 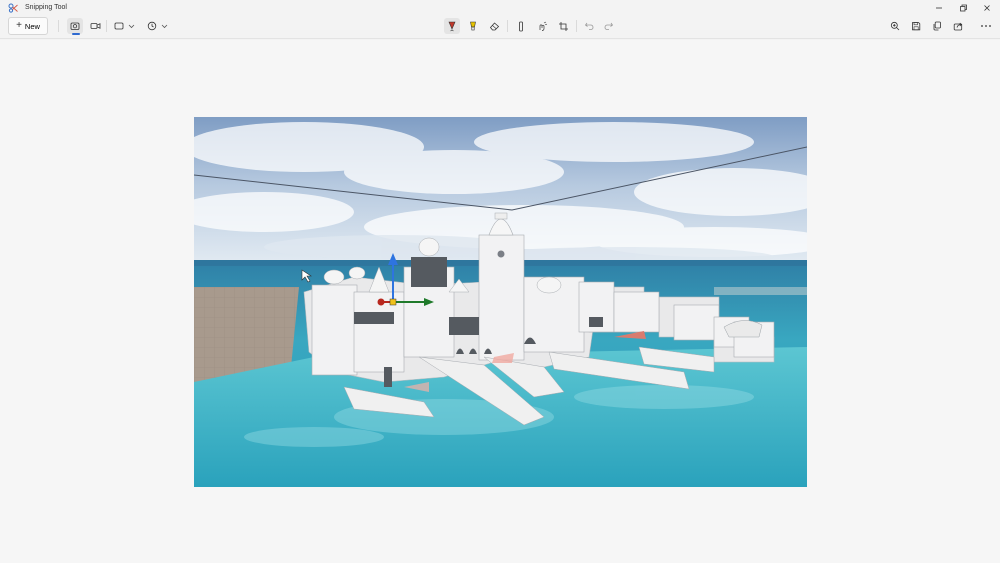 I want to click on more-options-button, so click(x=986, y=26).